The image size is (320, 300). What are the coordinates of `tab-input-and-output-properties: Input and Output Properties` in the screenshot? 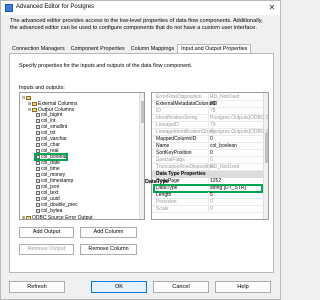 It's located at (214, 48).